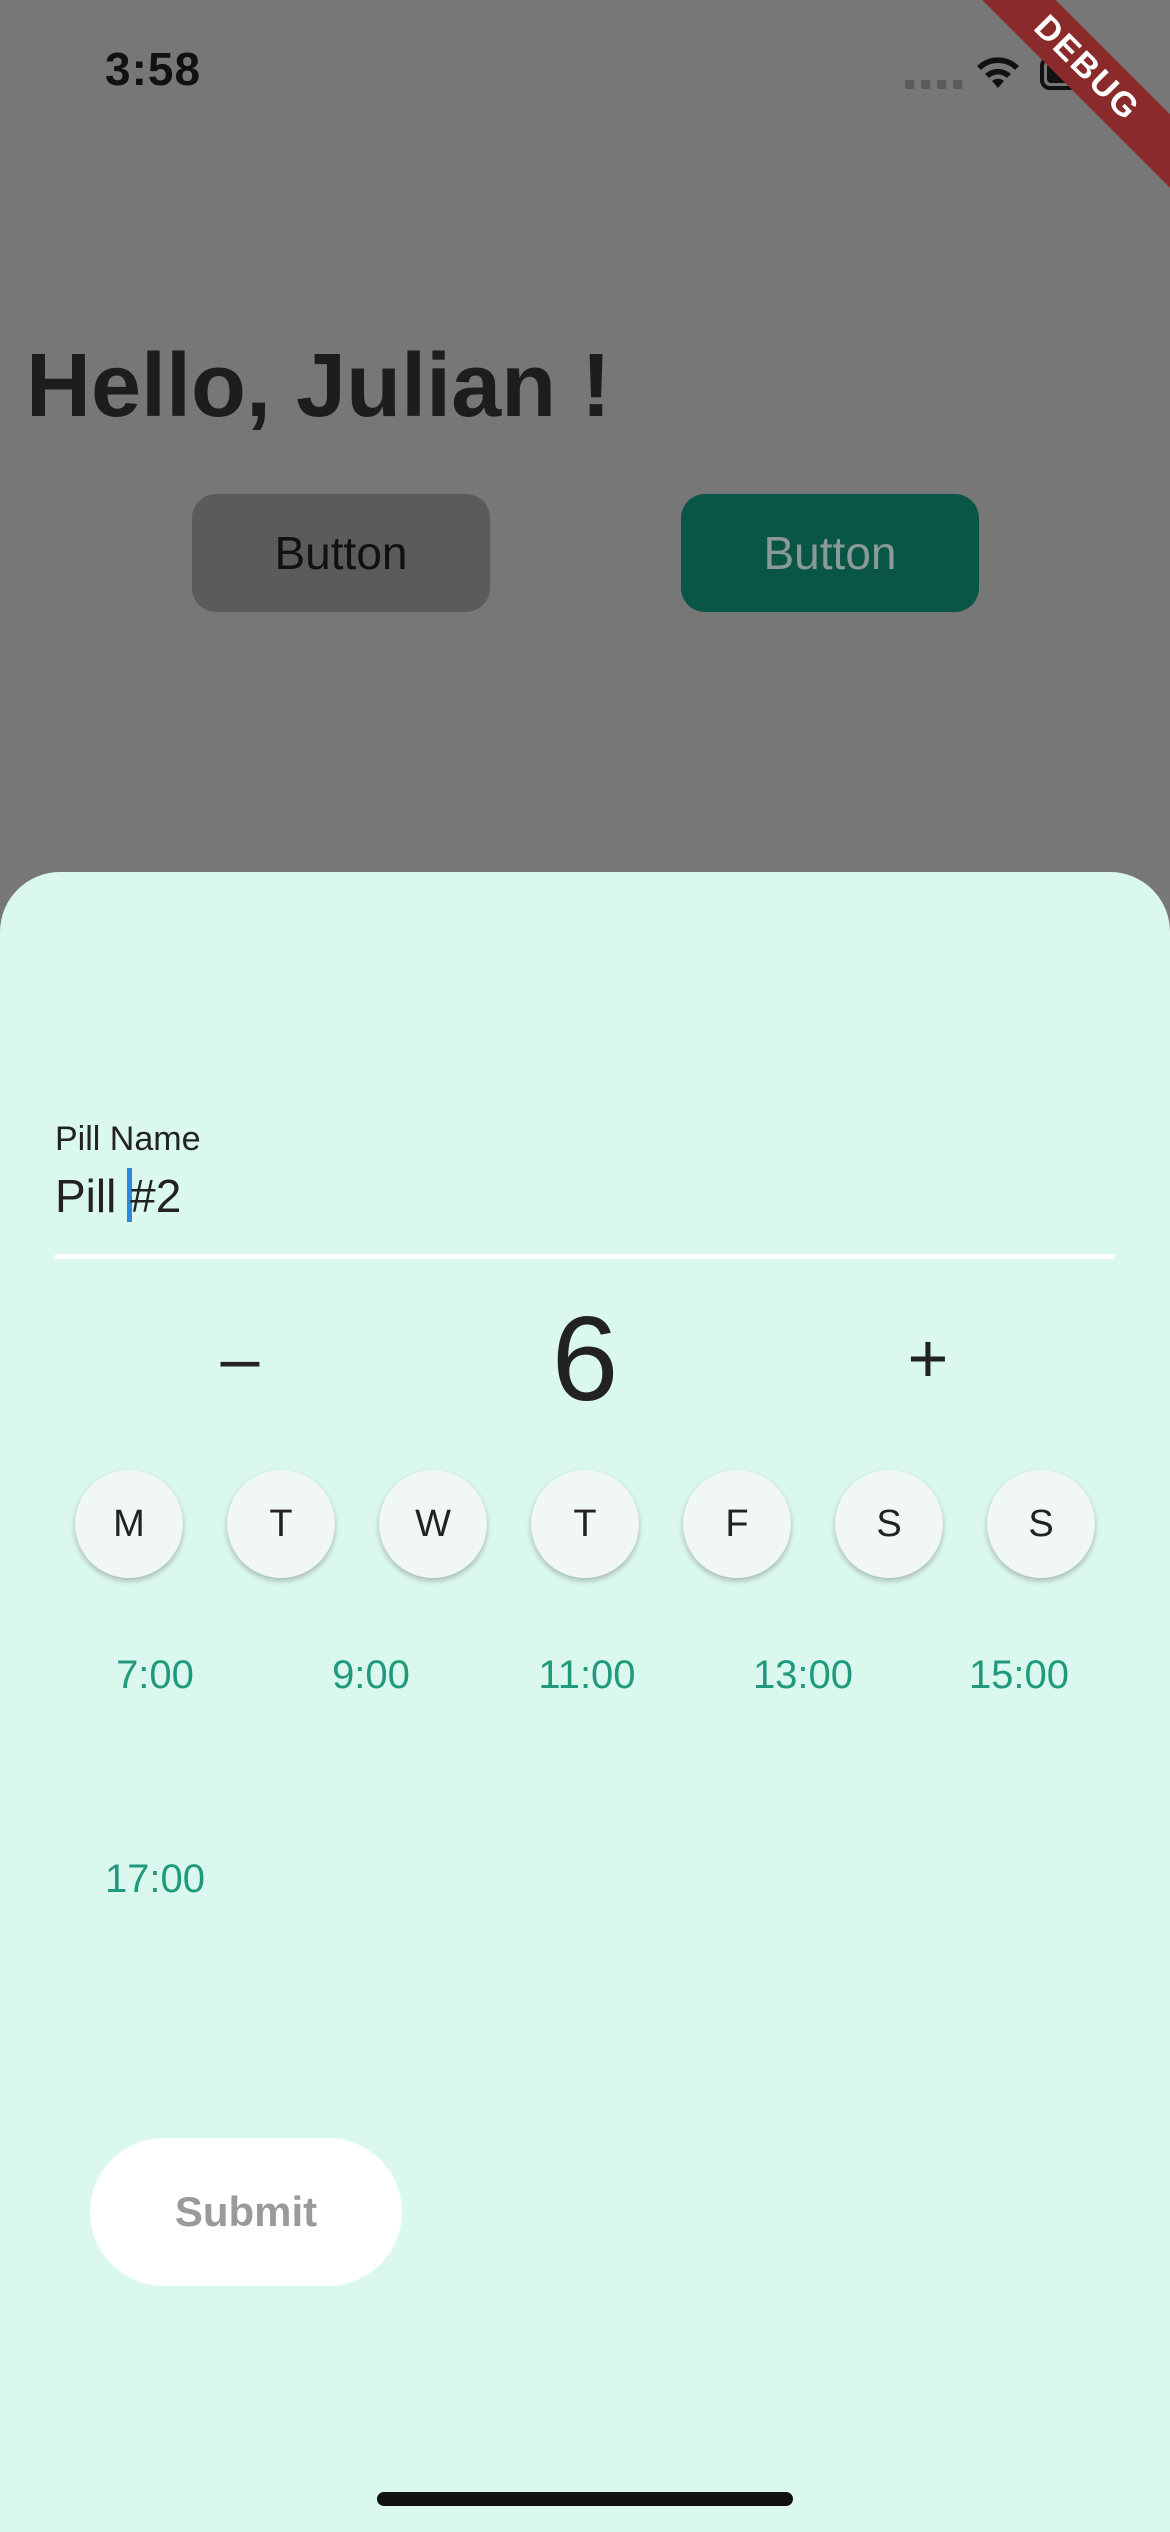 This screenshot has width=1170, height=2532. Describe the element at coordinates (585, 2499) in the screenshot. I see `home-indicator` at that location.